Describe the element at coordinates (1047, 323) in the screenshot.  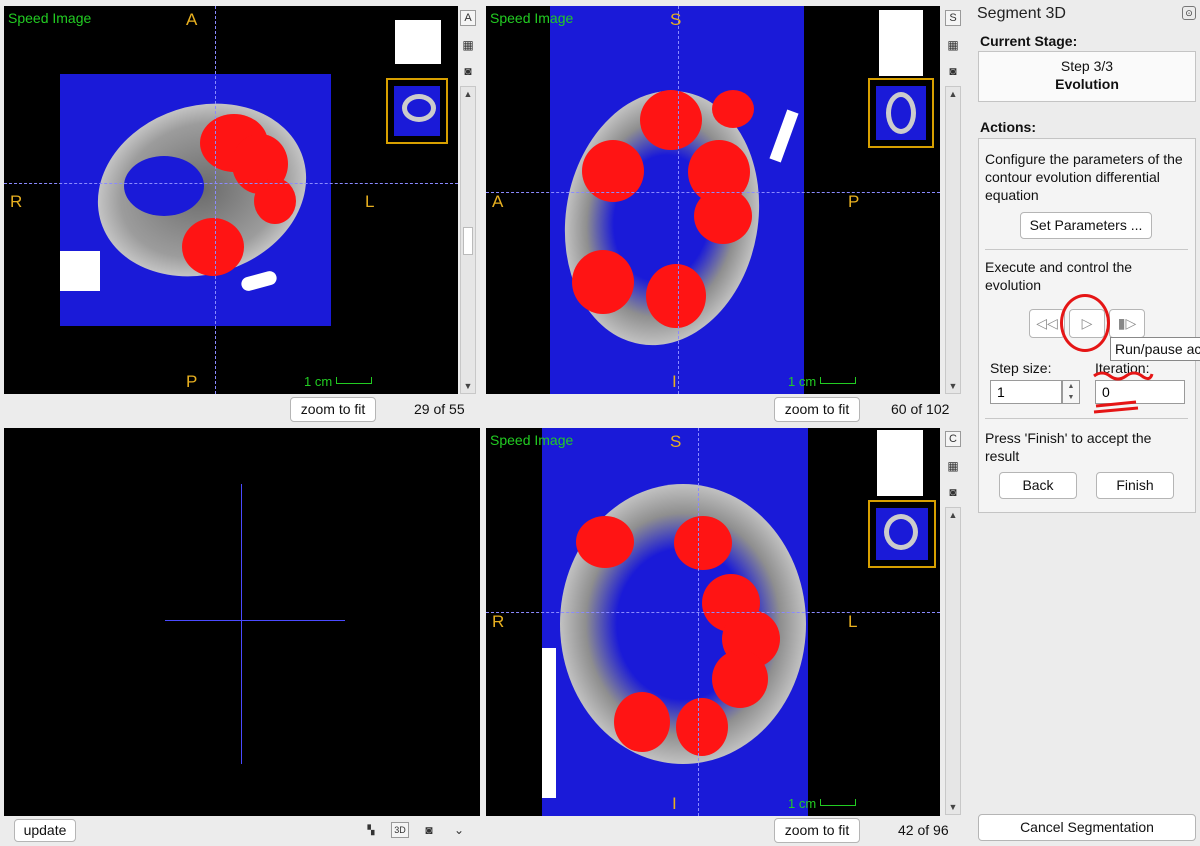
I see `rewind-icon: ◁◁` at that location.